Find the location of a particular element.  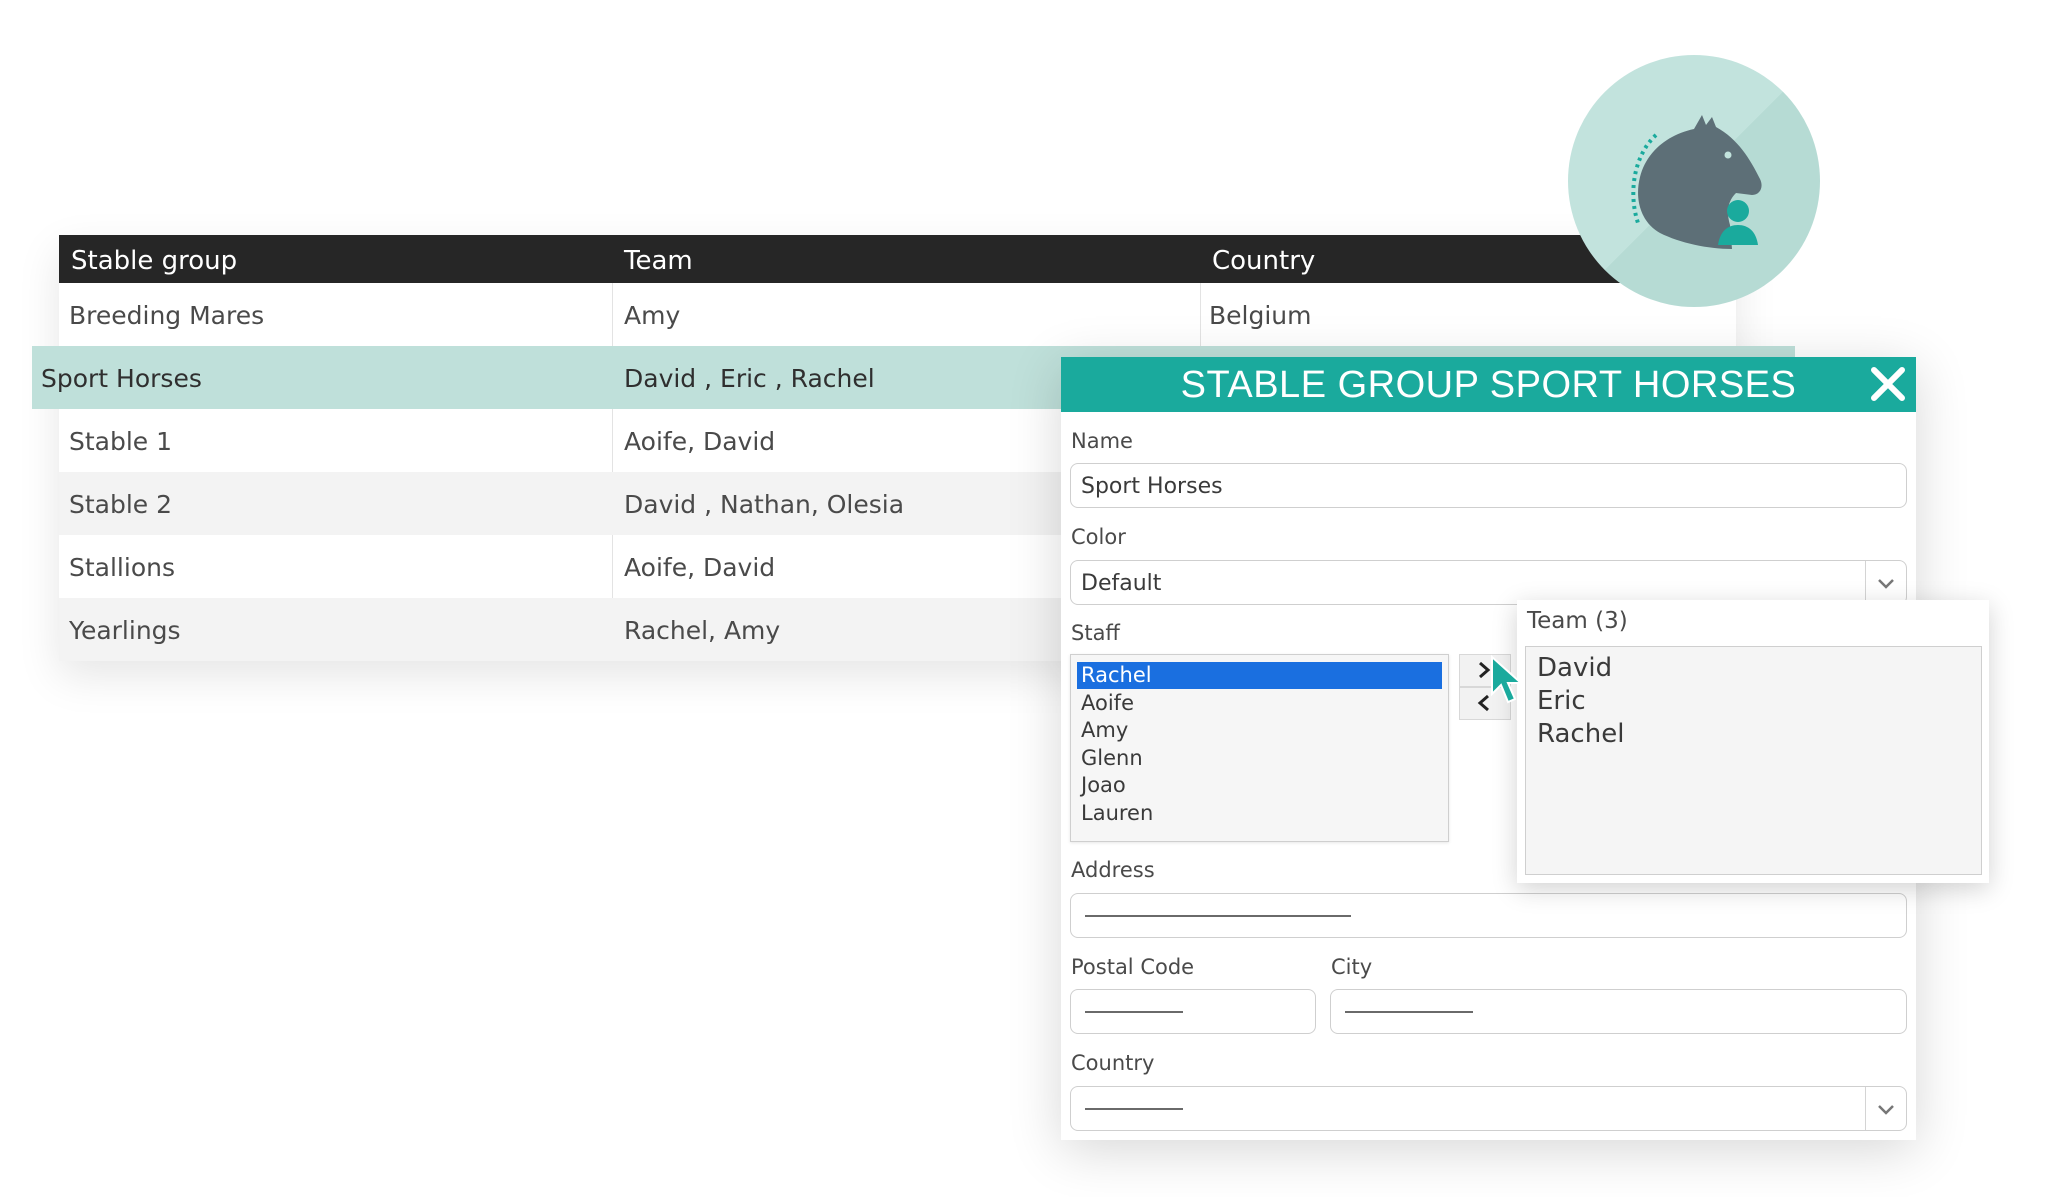

staff-option-selected: Rachel is located at coordinates (1259, 675).